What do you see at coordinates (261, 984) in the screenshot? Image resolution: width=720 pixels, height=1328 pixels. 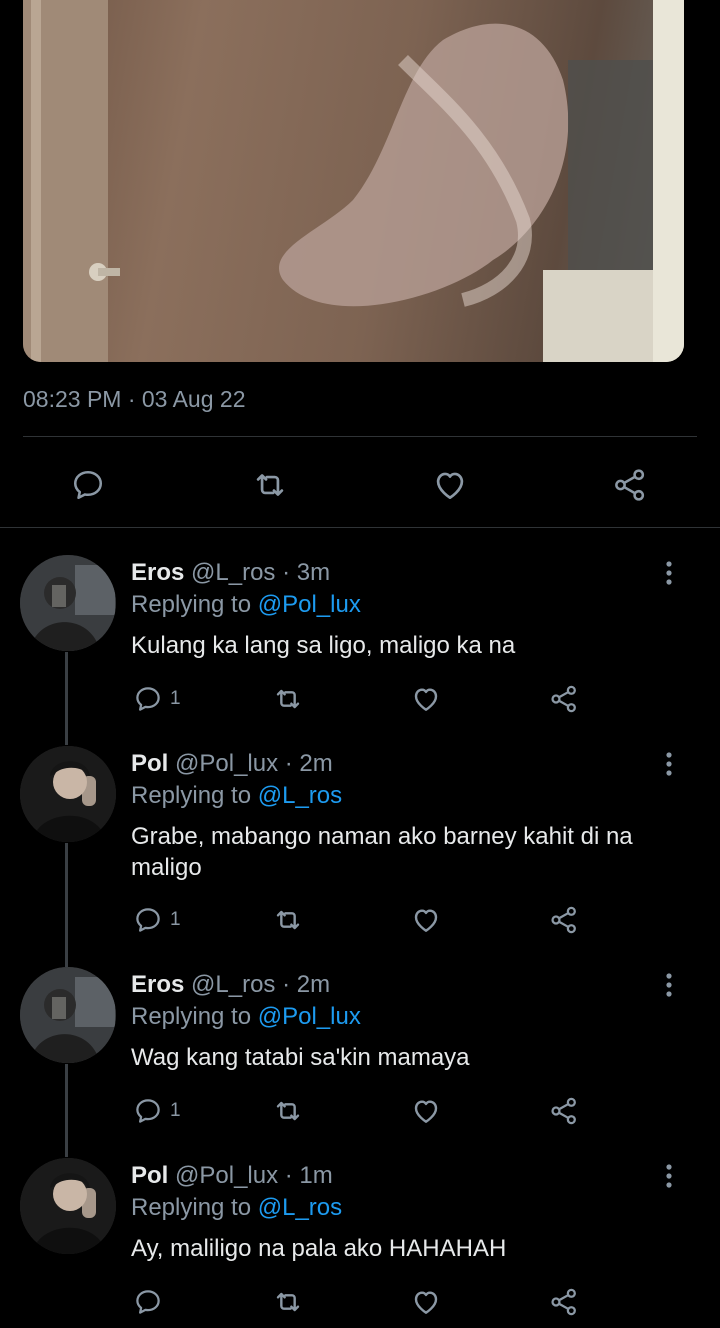 I see `author-handle-time: @L_ros · 2m` at bounding box center [261, 984].